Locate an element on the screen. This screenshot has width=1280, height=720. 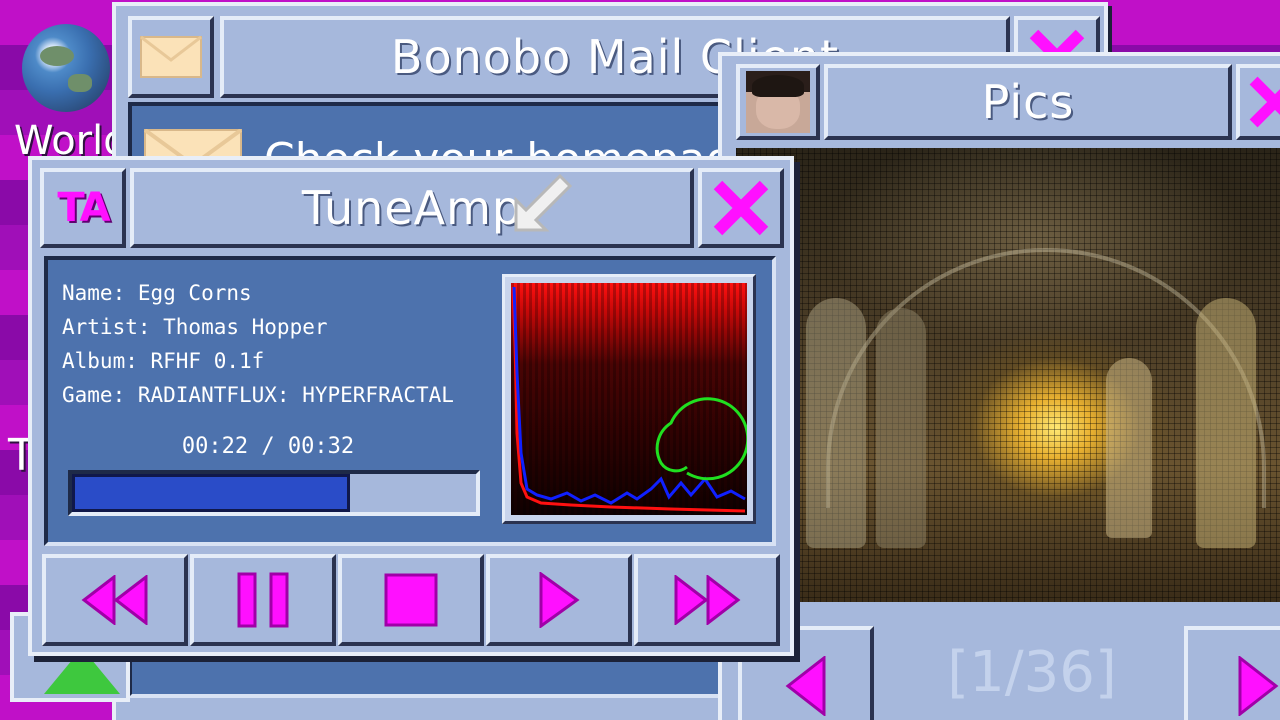
track-game: Game: RADIANTFLUX: HYPERFRACTAL is located at coordinates (258, 395).